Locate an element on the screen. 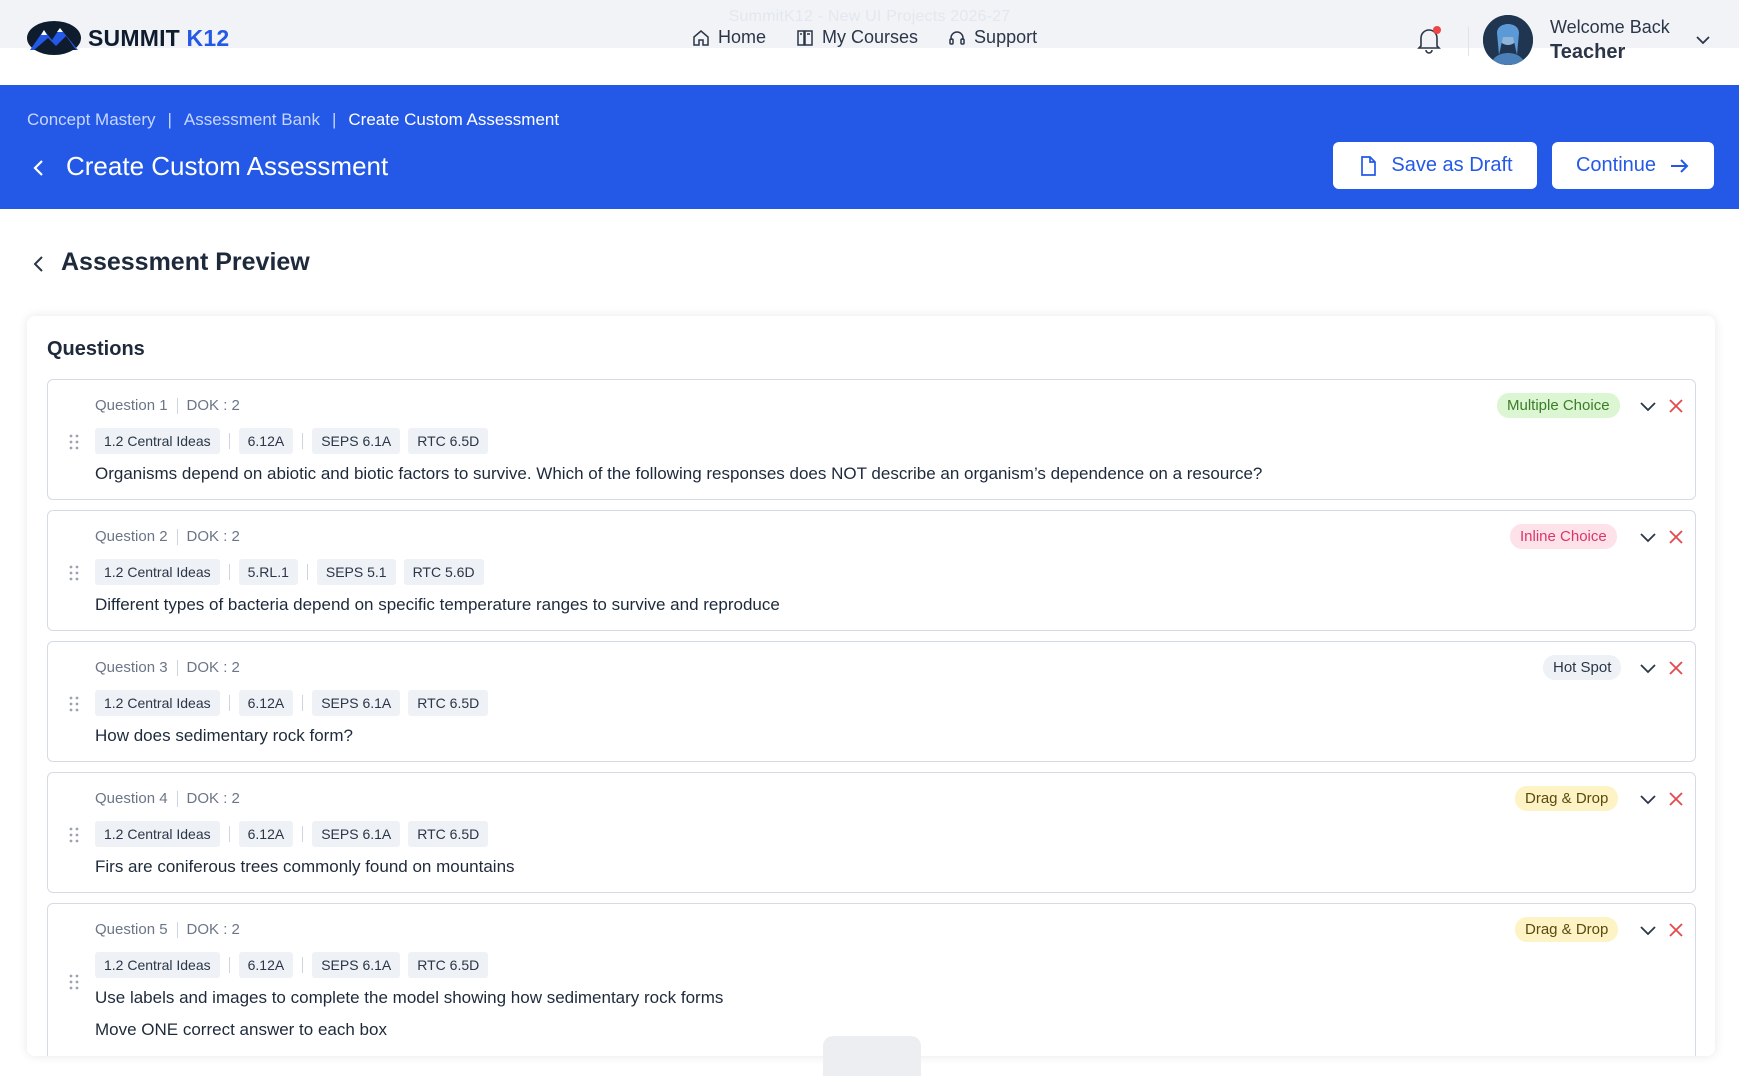 The height and width of the screenshot is (1076, 1739). question-type-badge: Inline Choice is located at coordinates (1563, 536).